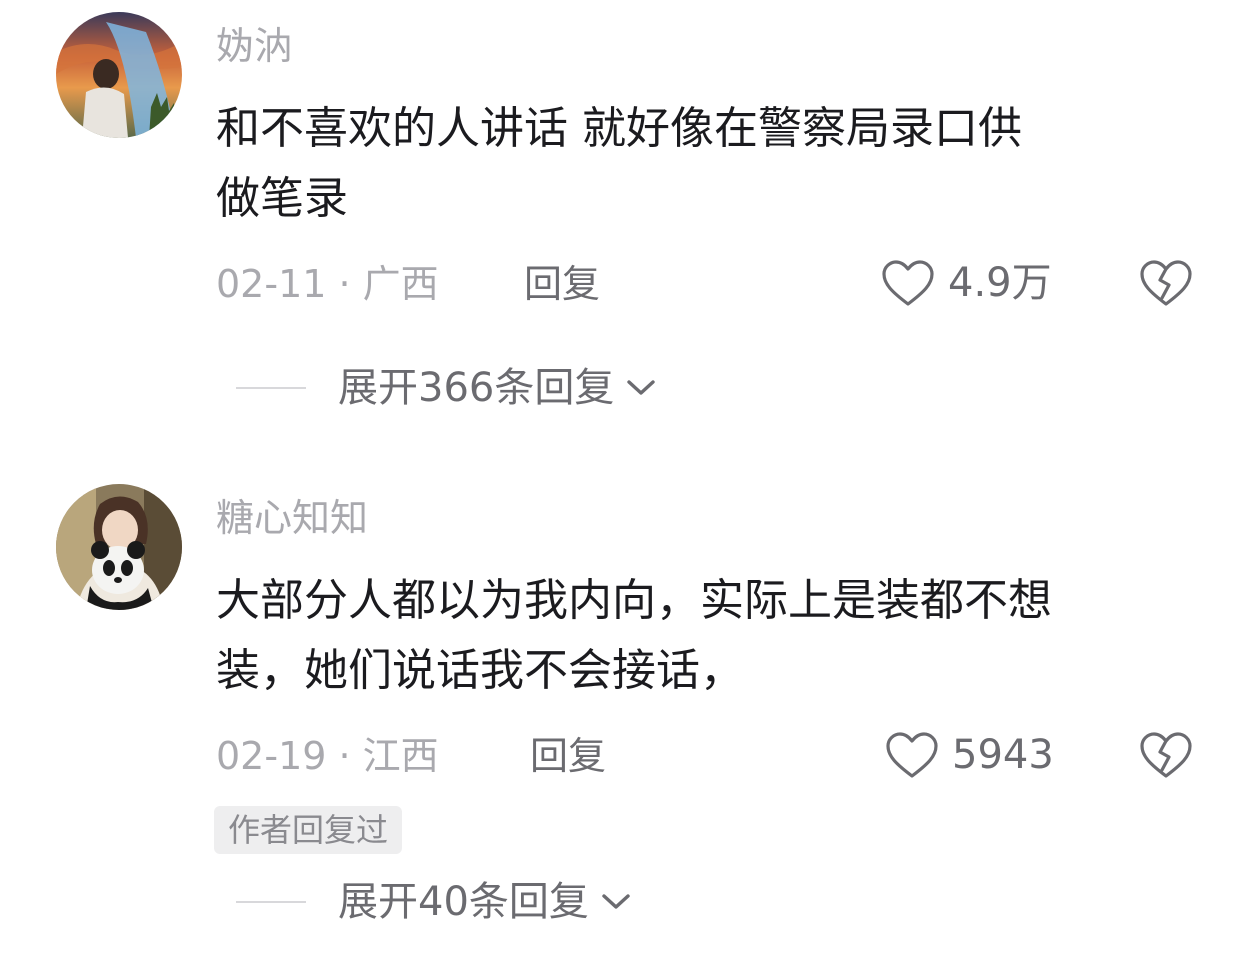 This screenshot has height=960, width=1260. Describe the element at coordinates (308, 830) in the screenshot. I see `author-replied-badge: 作者回复过` at that location.